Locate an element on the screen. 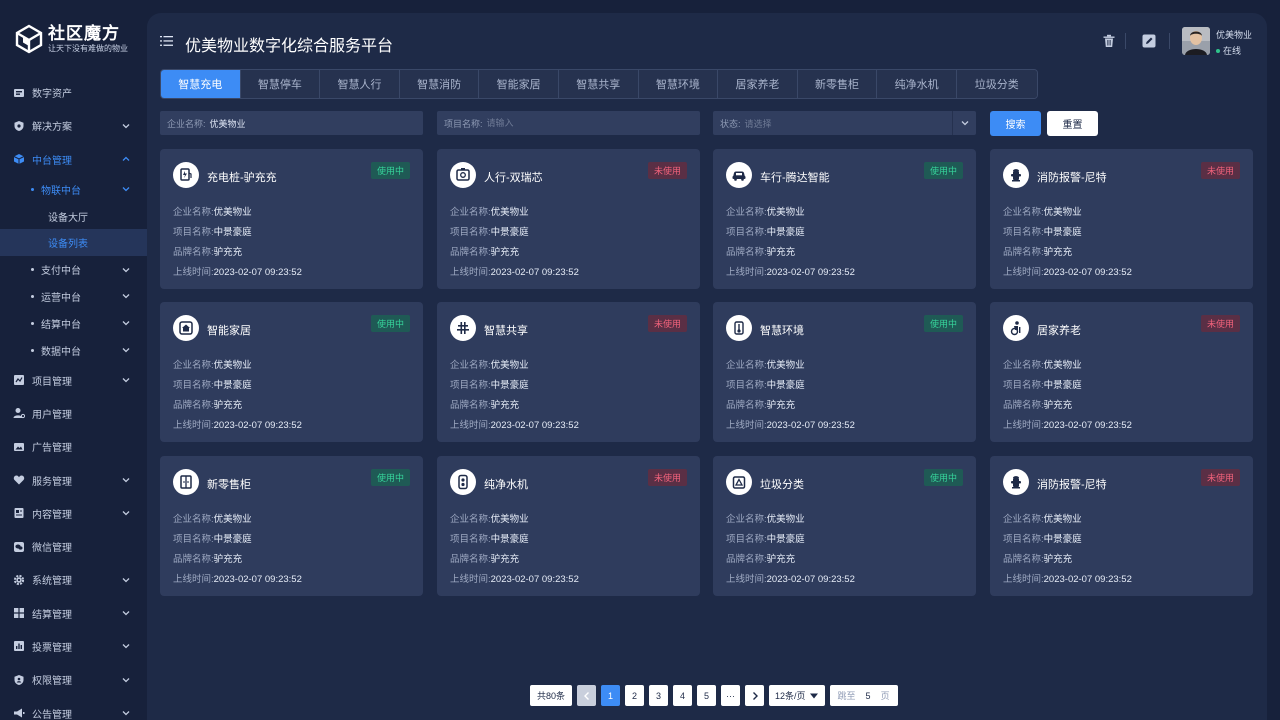 The height and width of the screenshot is (720, 1280). locker-icon is located at coordinates (186, 482).